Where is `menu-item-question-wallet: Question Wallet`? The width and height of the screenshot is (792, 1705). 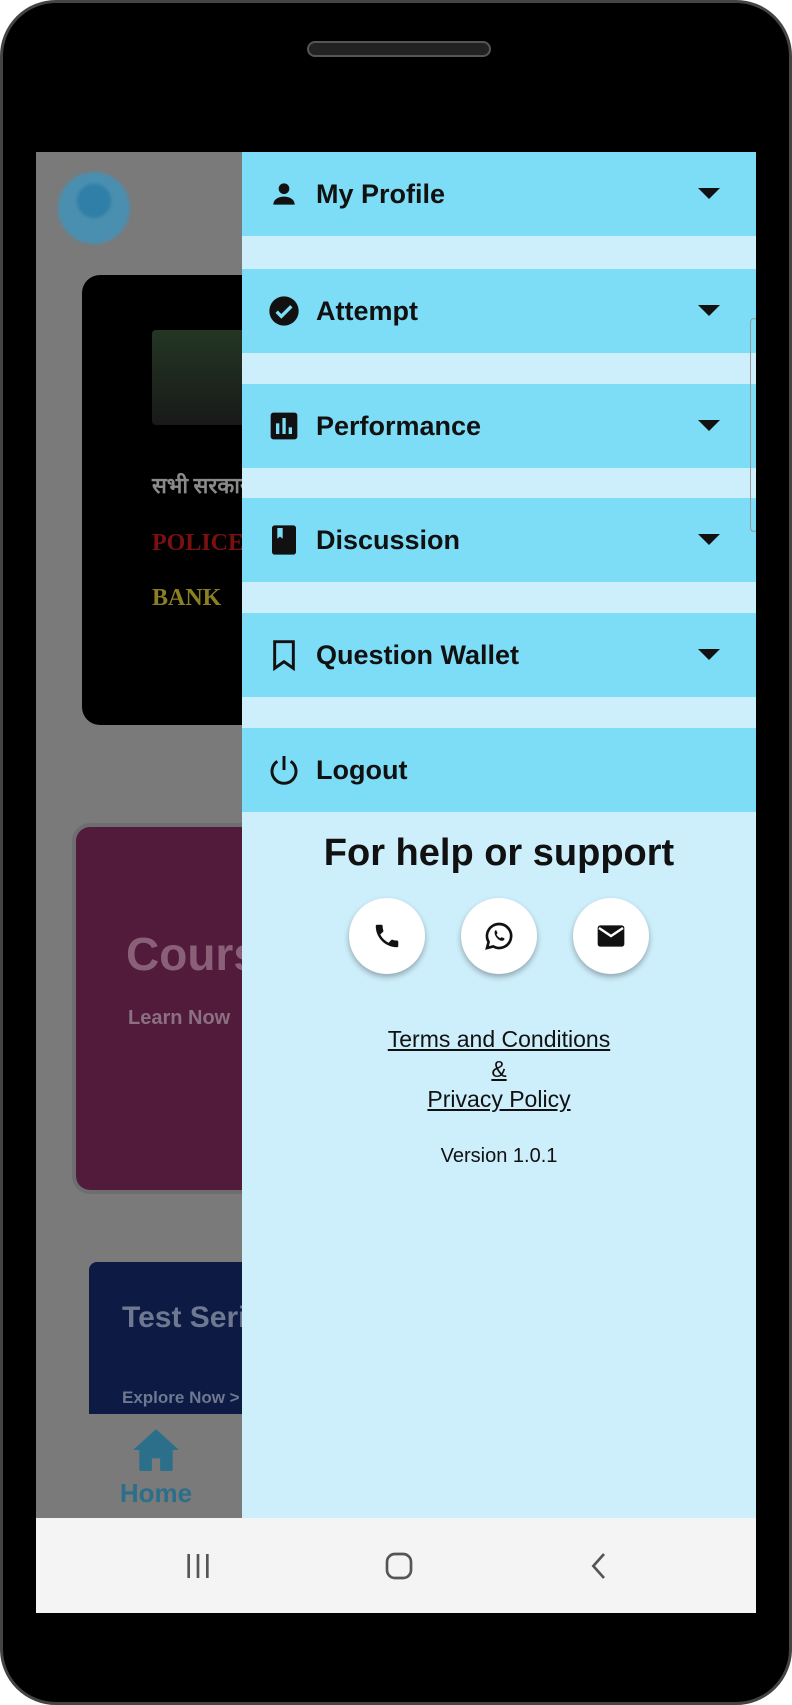 menu-item-question-wallet: Question Wallet is located at coordinates (499, 655).